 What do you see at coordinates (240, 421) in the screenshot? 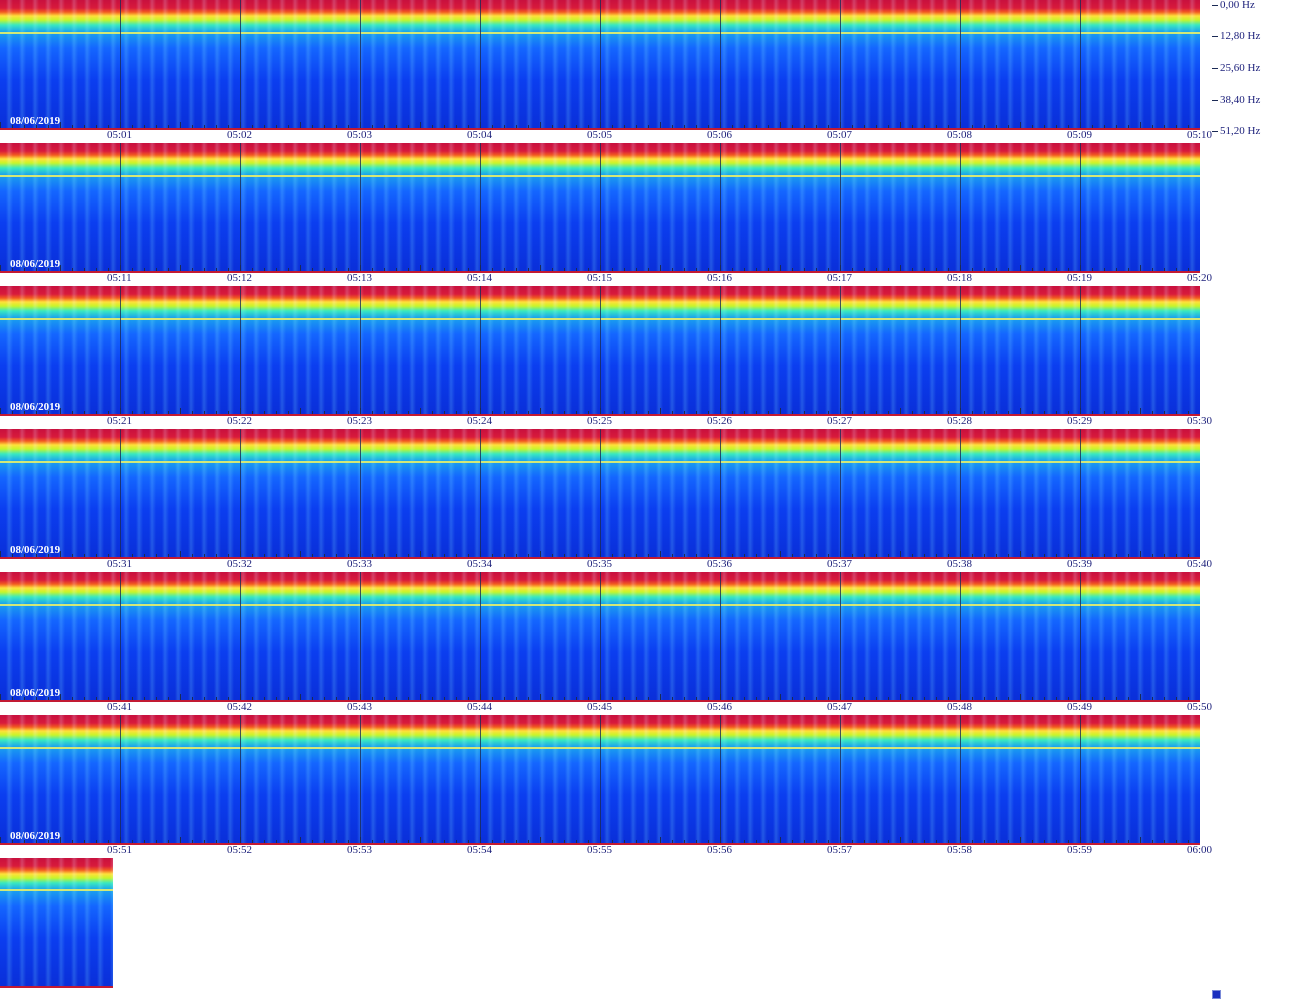
I see `time-label: 05:22` at bounding box center [240, 421].